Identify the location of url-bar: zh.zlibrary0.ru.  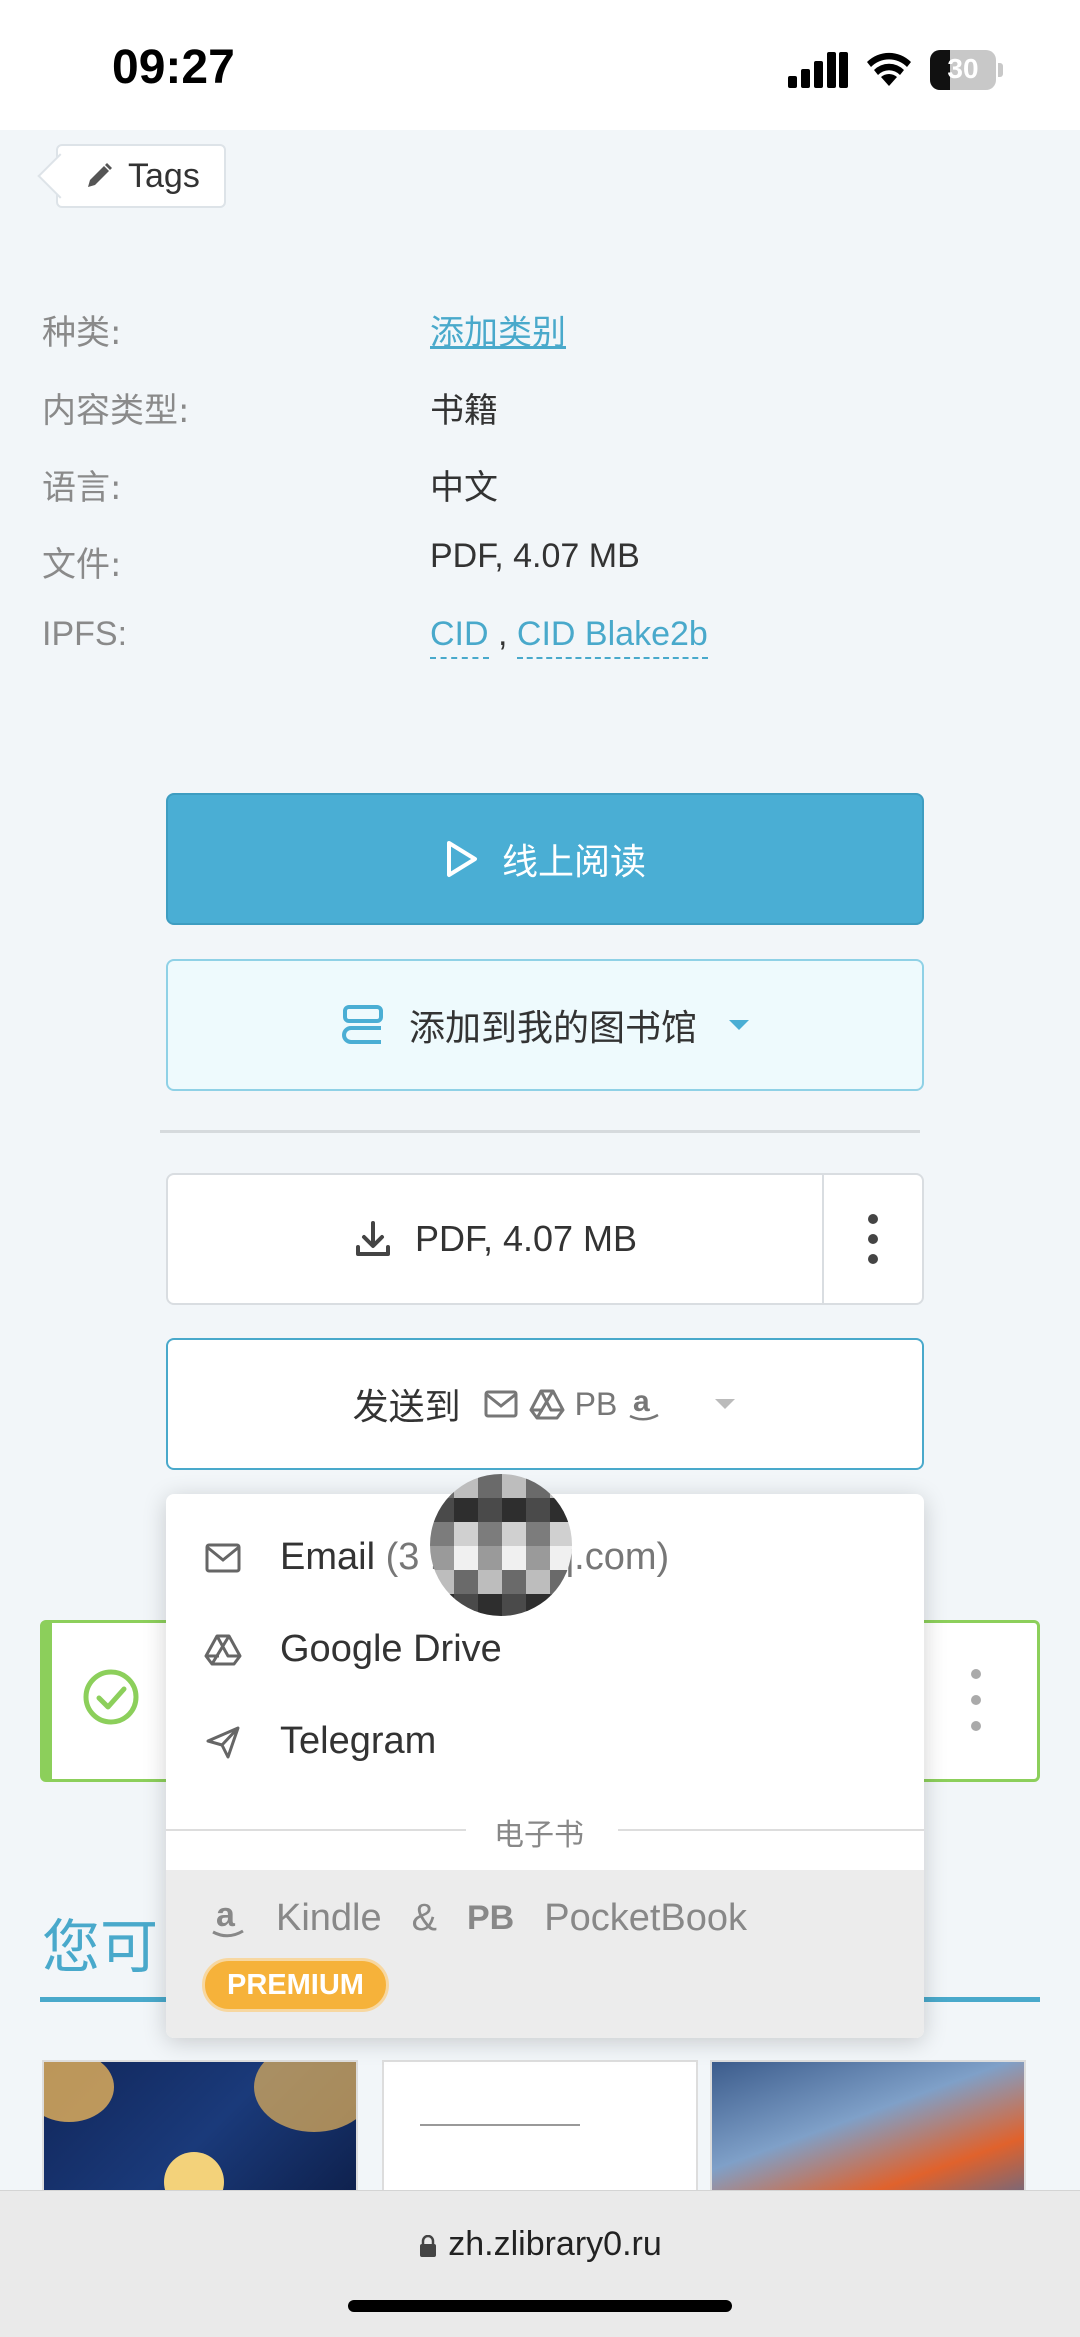
(540, 2244).